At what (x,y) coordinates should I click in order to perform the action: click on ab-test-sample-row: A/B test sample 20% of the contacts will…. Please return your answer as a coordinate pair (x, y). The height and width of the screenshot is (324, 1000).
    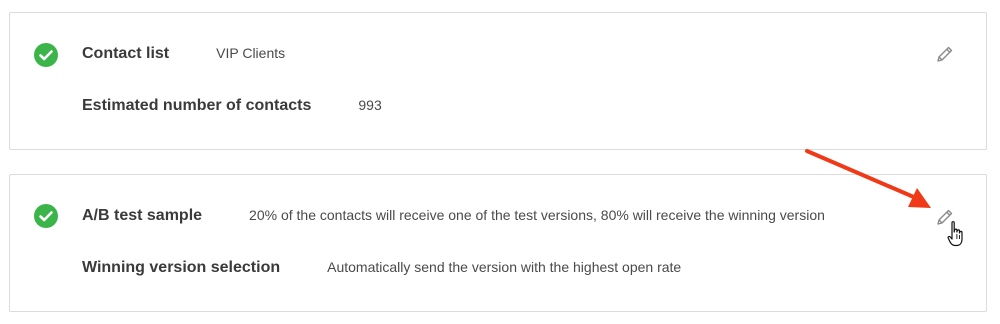
    Looking at the image, I should click on (453, 216).